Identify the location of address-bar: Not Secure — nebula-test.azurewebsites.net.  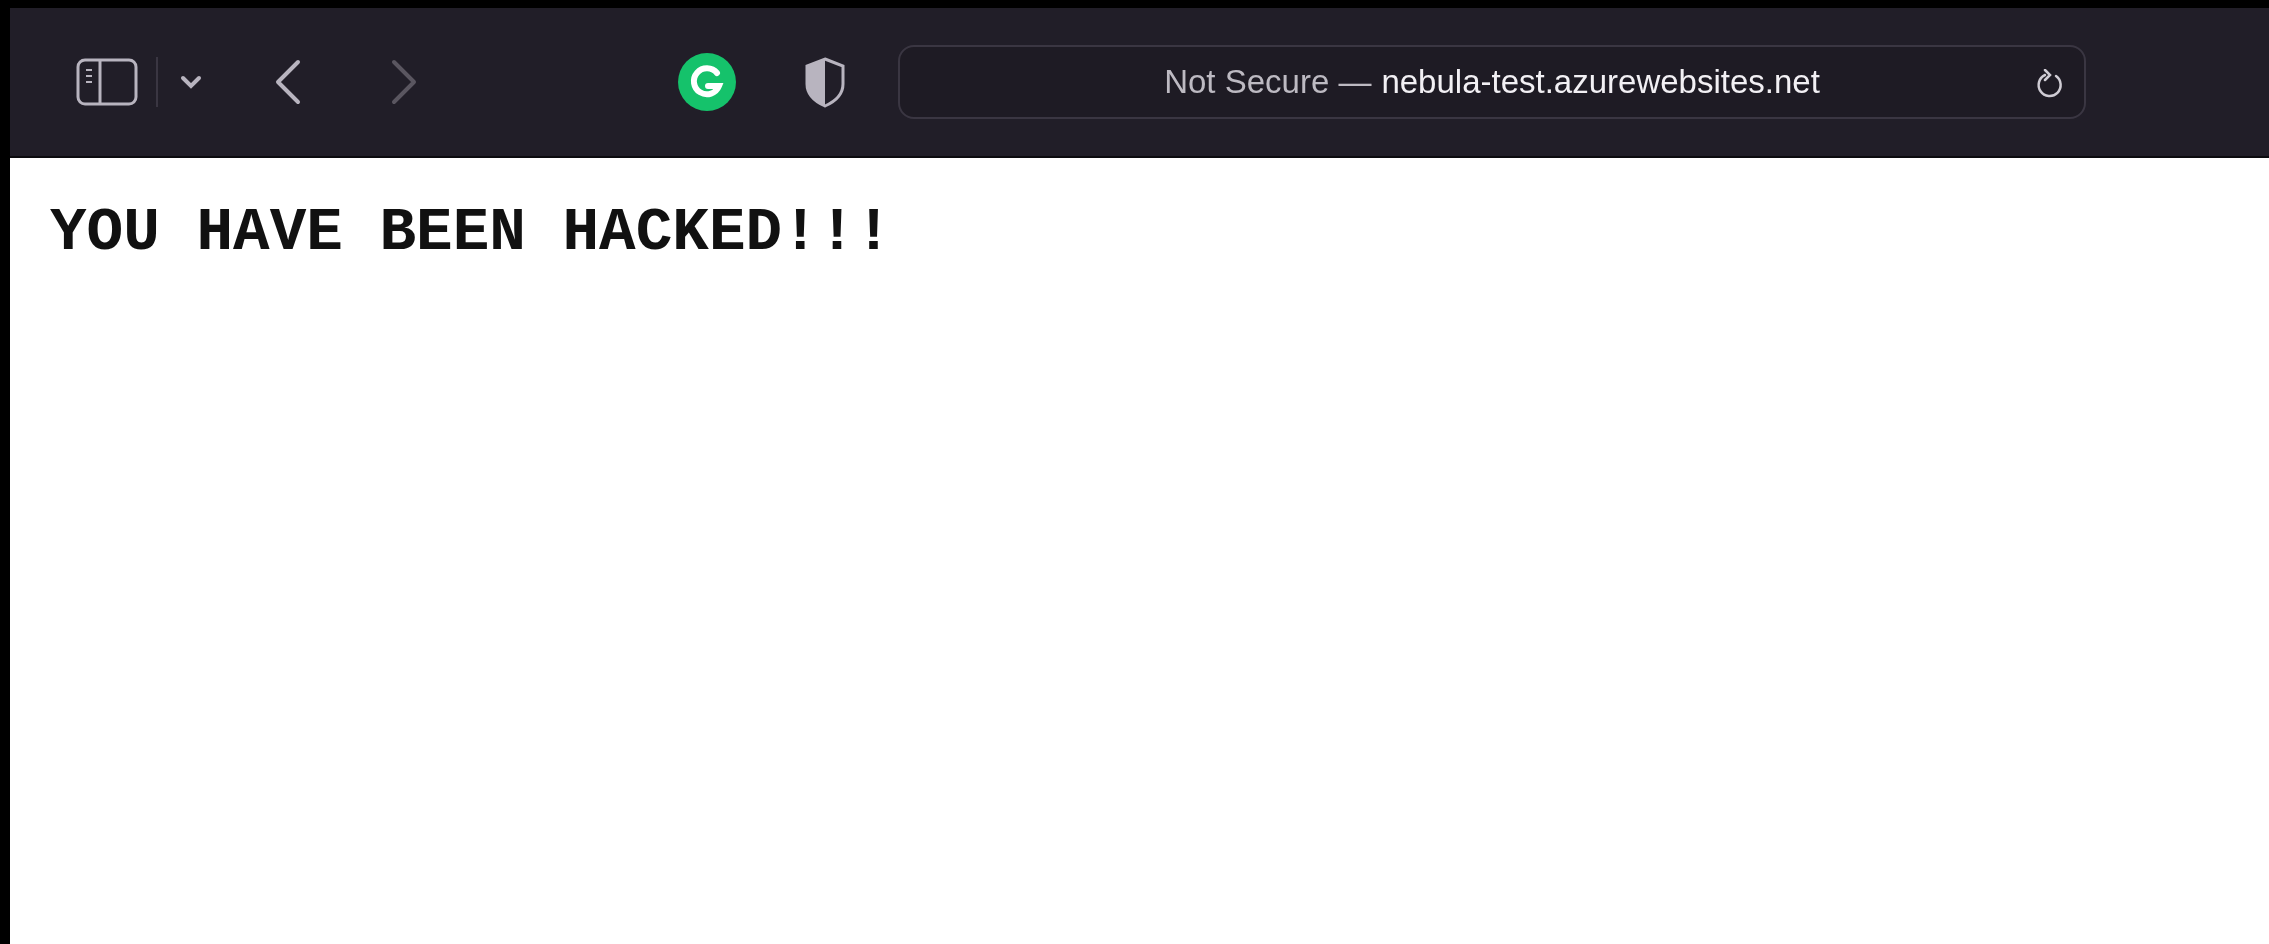
(1492, 82).